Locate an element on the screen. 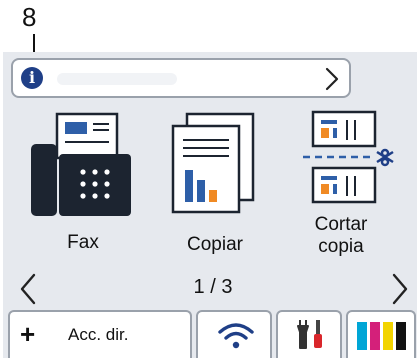 Image resolution: width=417 pixels, height=358 pixels. wifi-icon is located at coordinates (236, 336).